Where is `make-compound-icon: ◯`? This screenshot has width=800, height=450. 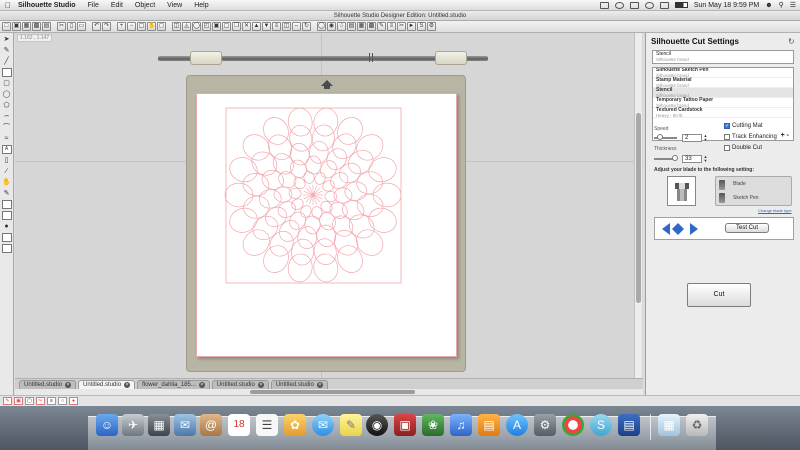 make-compound-icon: ◯ is located at coordinates (196, 26).